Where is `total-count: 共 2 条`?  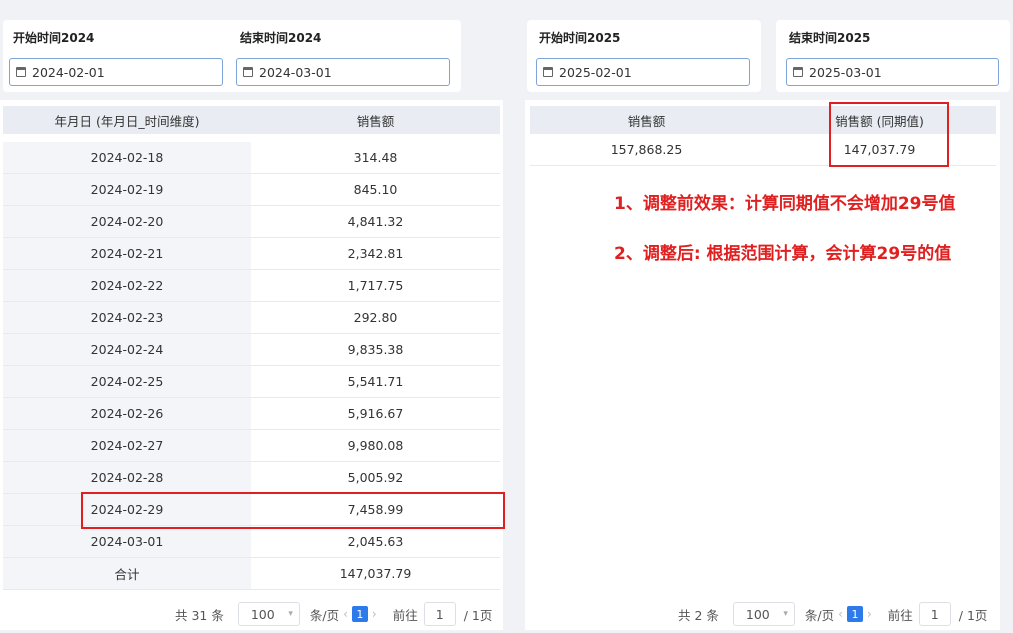 total-count: 共 2 条 is located at coordinates (698, 615).